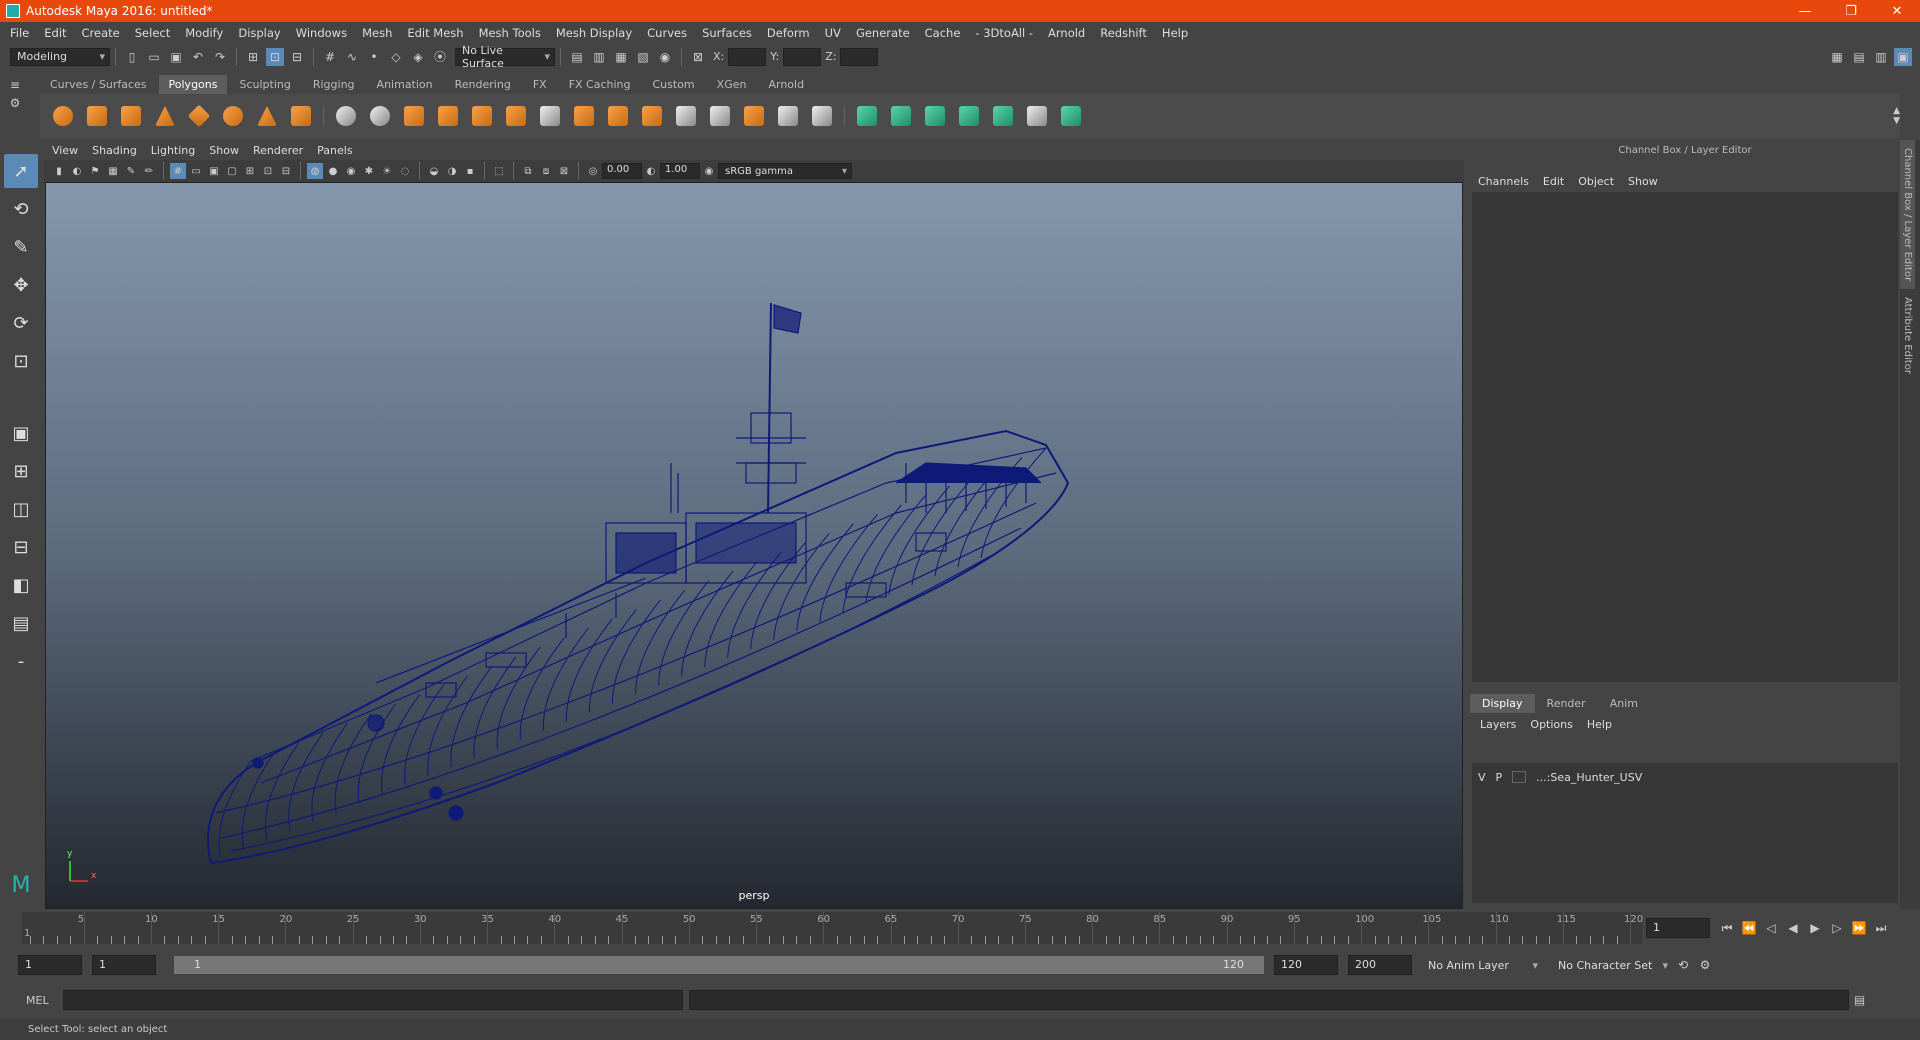  I want to click on render-view-icon: ▤, so click(577, 57).